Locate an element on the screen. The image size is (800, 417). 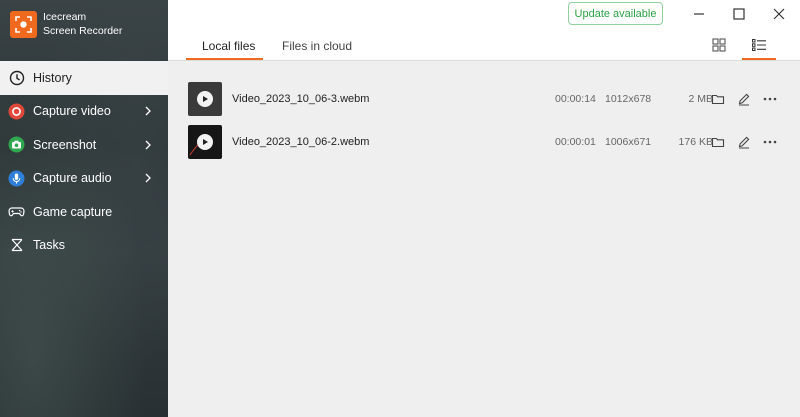
microphone-icon is located at coordinates (16, 178).